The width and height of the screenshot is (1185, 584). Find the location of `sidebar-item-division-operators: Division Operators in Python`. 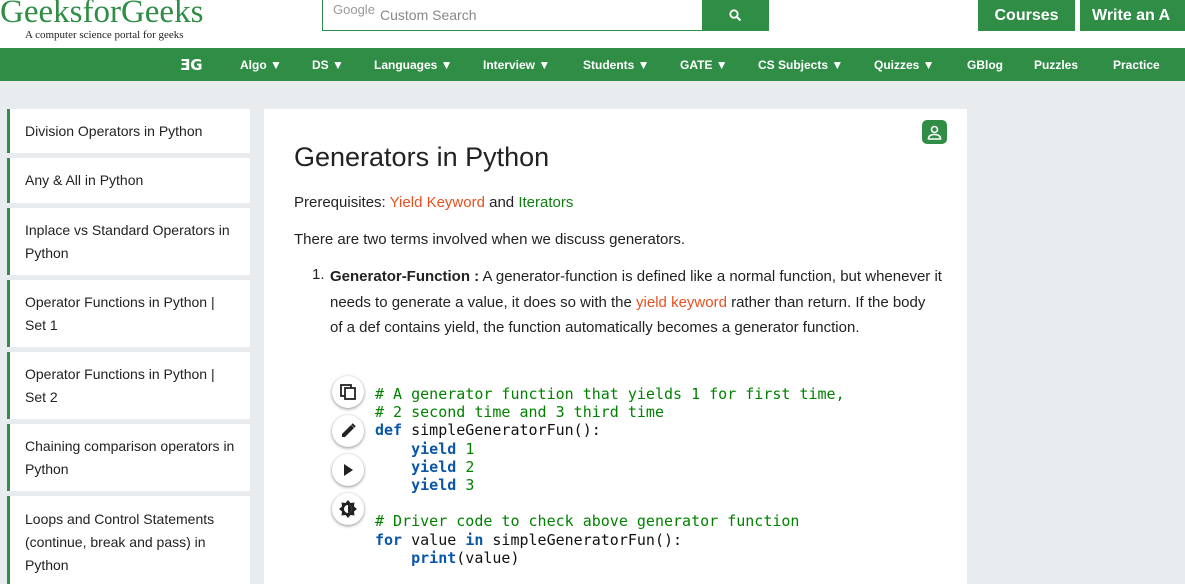

sidebar-item-division-operators: Division Operators in Python is located at coordinates (128, 131).